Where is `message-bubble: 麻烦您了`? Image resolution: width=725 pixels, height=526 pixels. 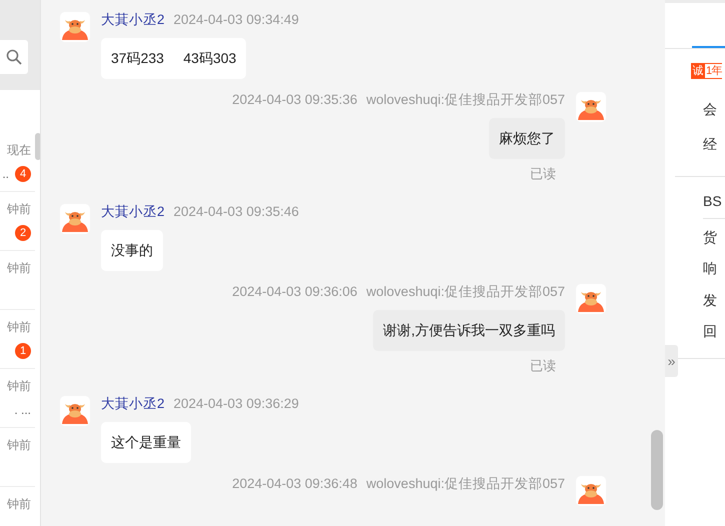
message-bubble: 麻烦您了 is located at coordinates (527, 138).